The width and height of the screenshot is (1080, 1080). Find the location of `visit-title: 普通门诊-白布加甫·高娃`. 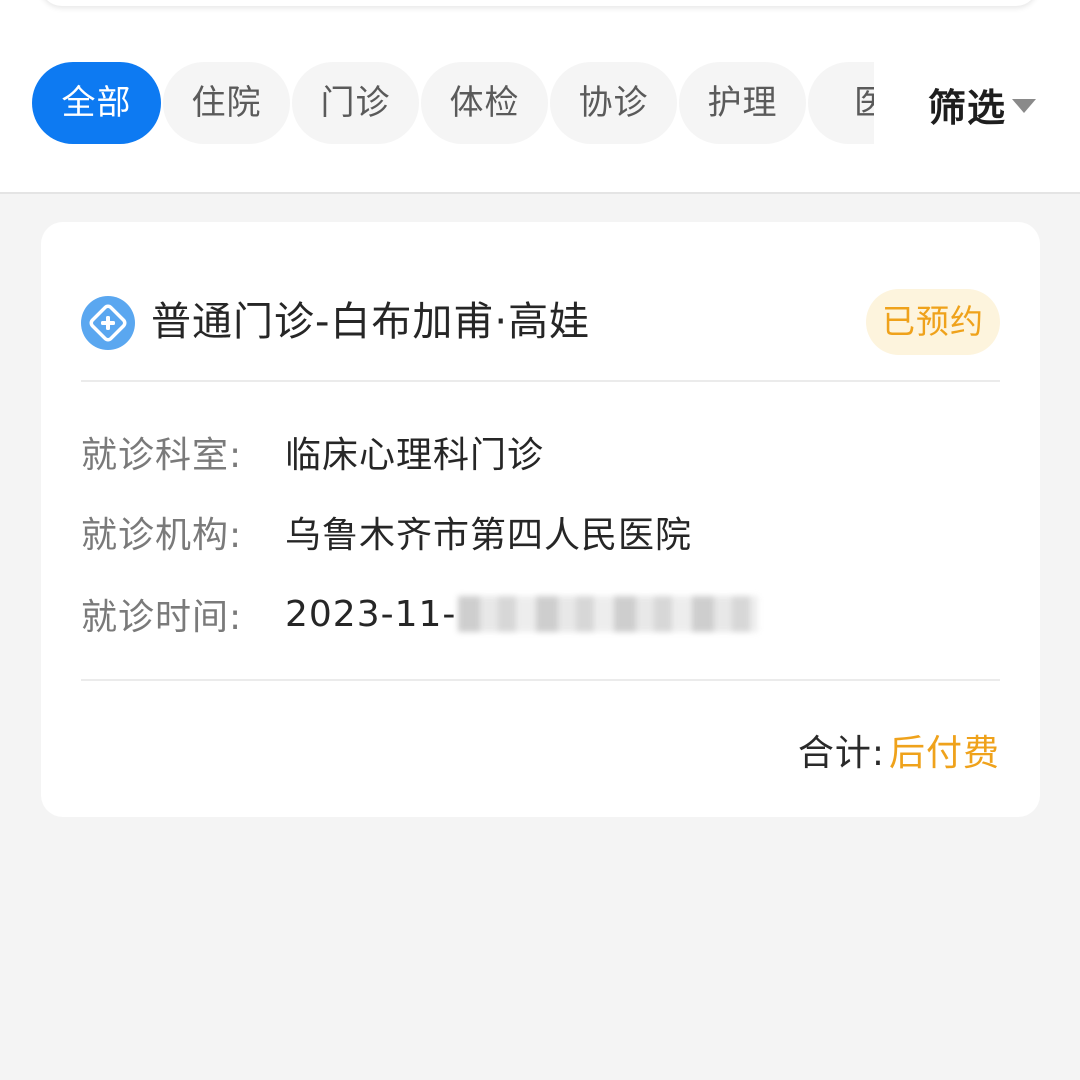

visit-title: 普通门诊-白布加甫·高娃 is located at coordinates (371, 322).